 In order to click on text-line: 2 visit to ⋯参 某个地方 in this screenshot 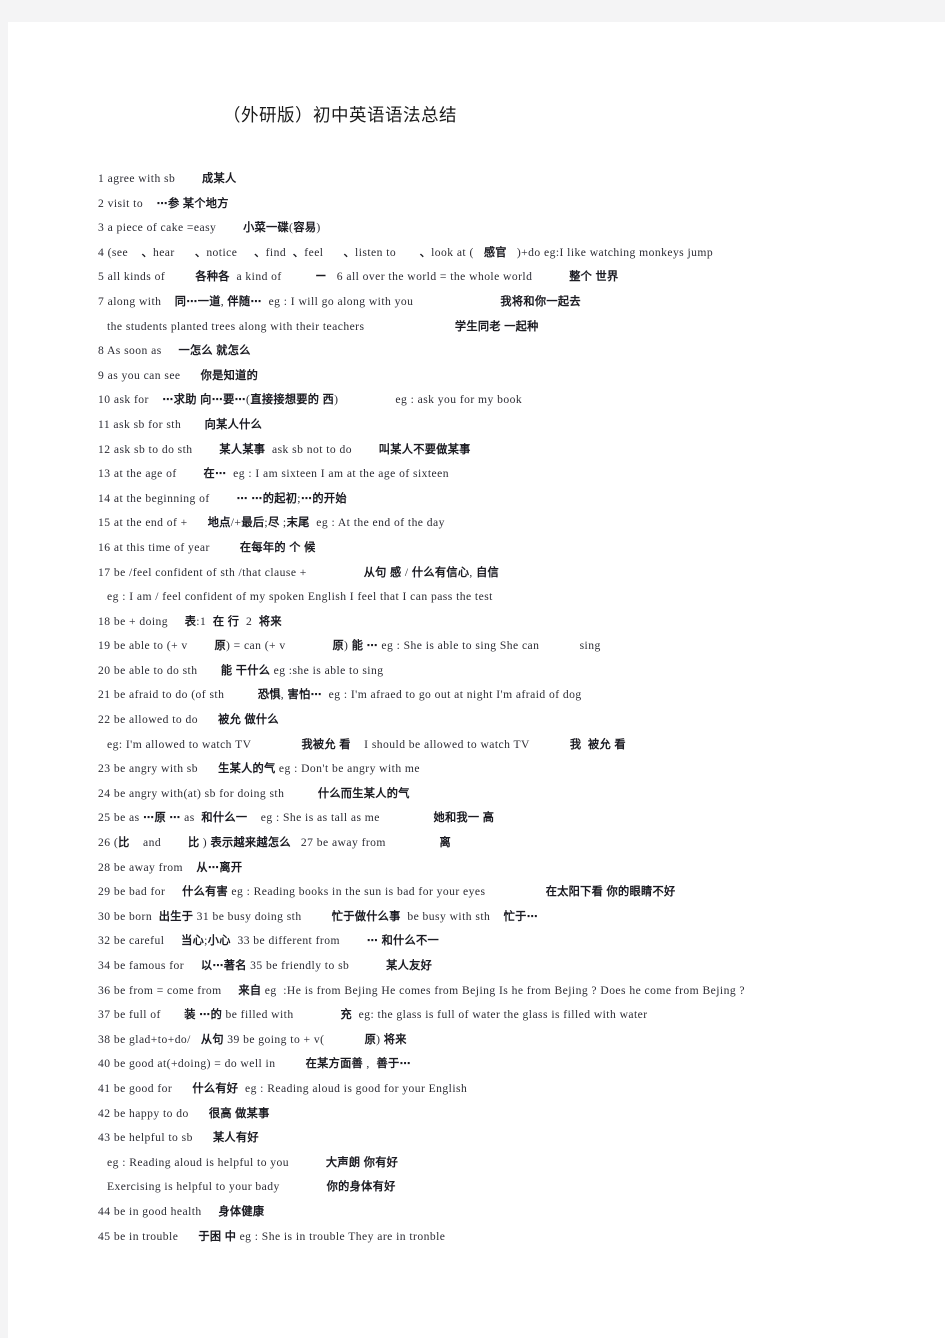, I will do `click(498, 204)`.